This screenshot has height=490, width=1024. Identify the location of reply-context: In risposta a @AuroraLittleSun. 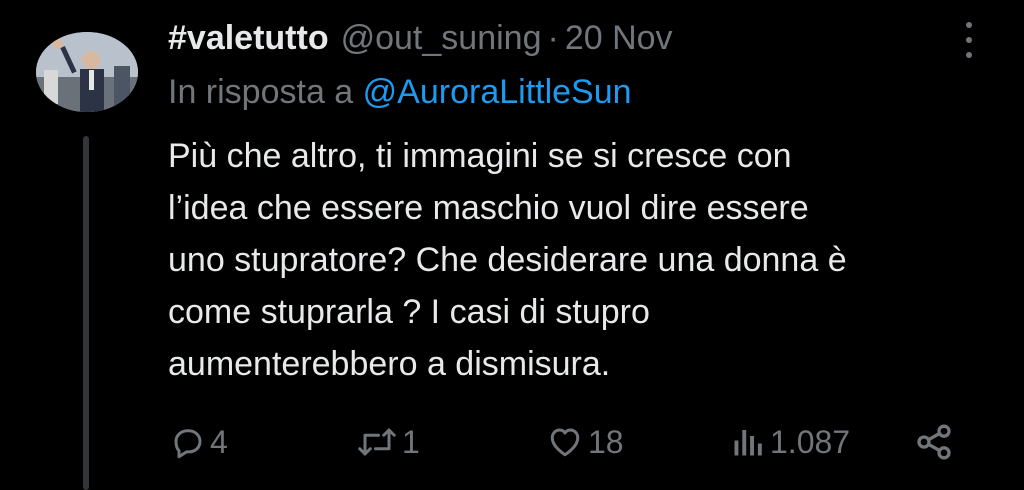
(400, 92).